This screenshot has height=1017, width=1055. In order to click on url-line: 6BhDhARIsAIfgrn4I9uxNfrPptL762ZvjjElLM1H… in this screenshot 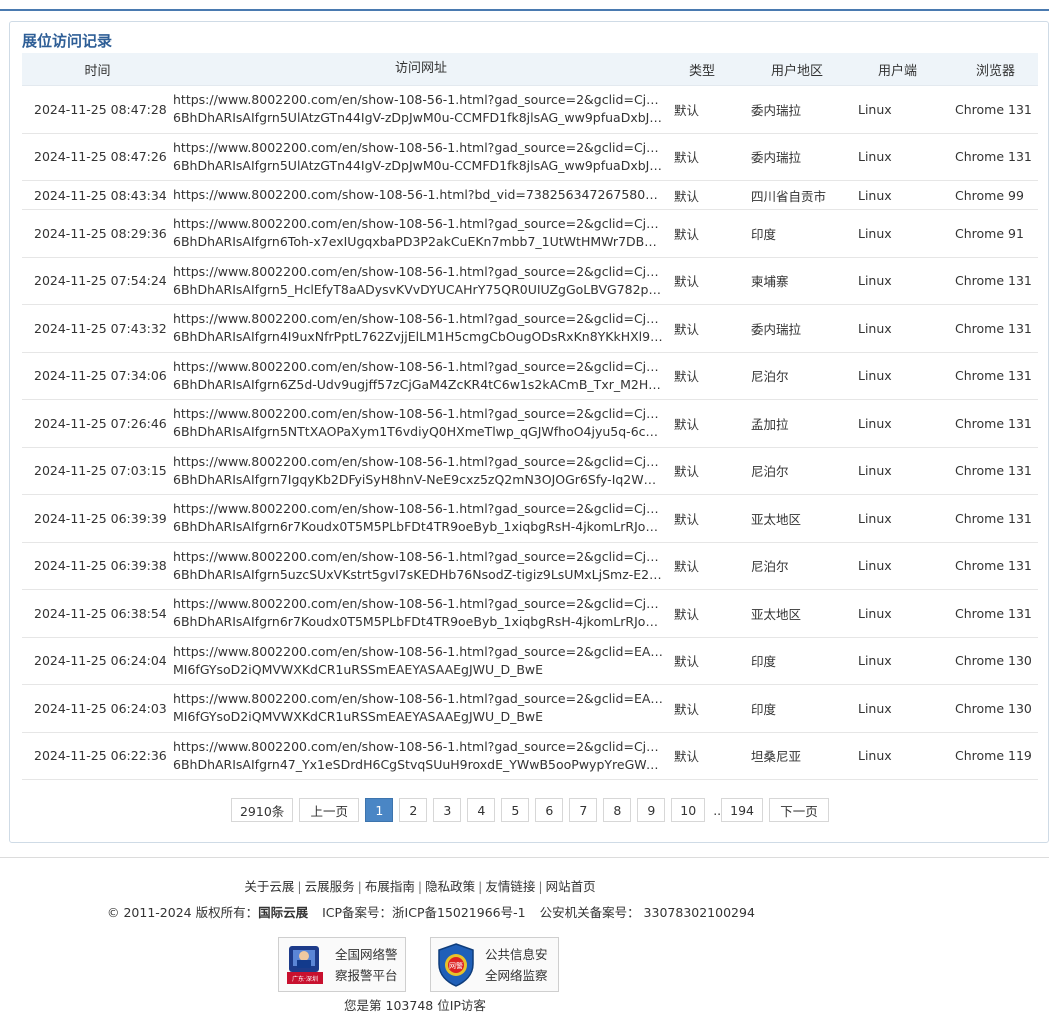, I will do `click(418, 337)`.